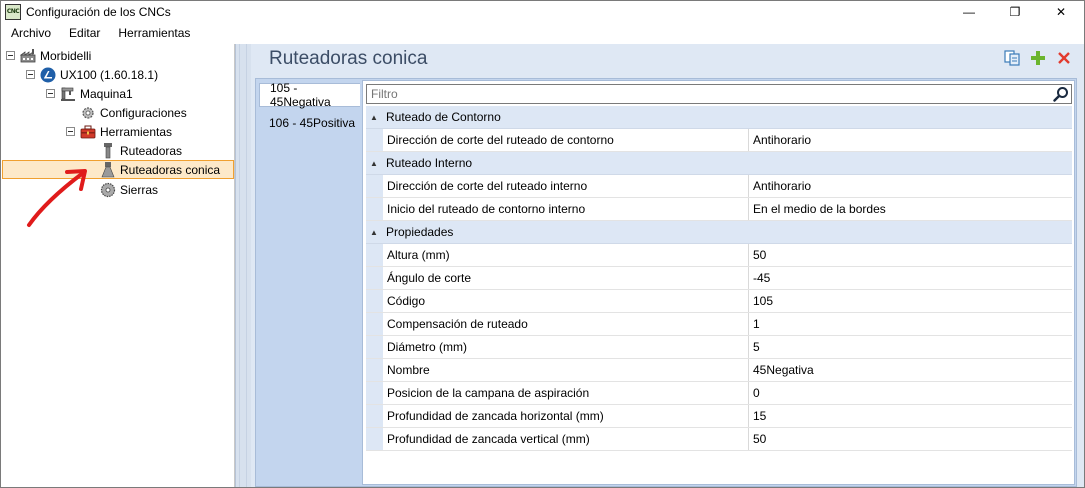 The image size is (1085, 488). What do you see at coordinates (566, 255) in the screenshot?
I see `property-name: Altura (mm)` at bounding box center [566, 255].